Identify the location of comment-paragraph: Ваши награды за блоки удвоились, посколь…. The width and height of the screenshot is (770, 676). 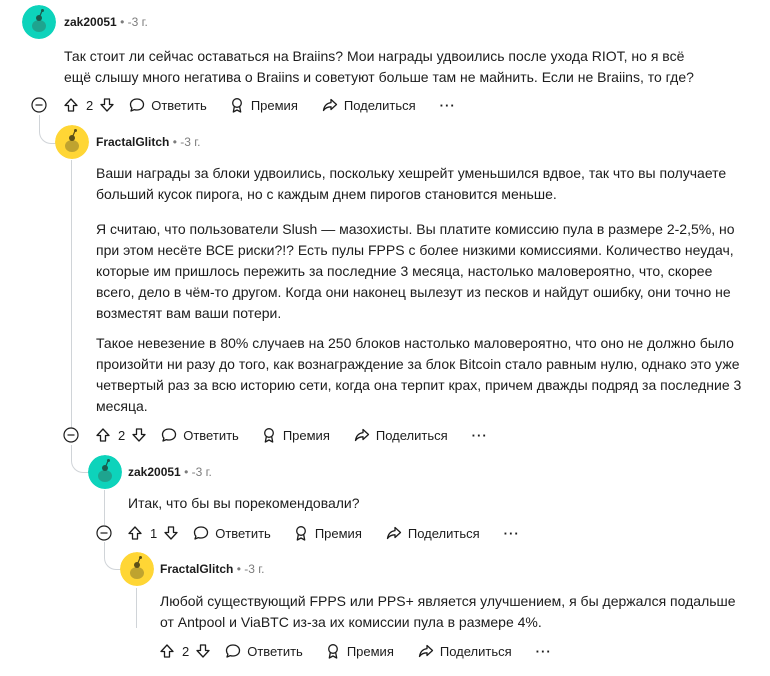
(411, 183).